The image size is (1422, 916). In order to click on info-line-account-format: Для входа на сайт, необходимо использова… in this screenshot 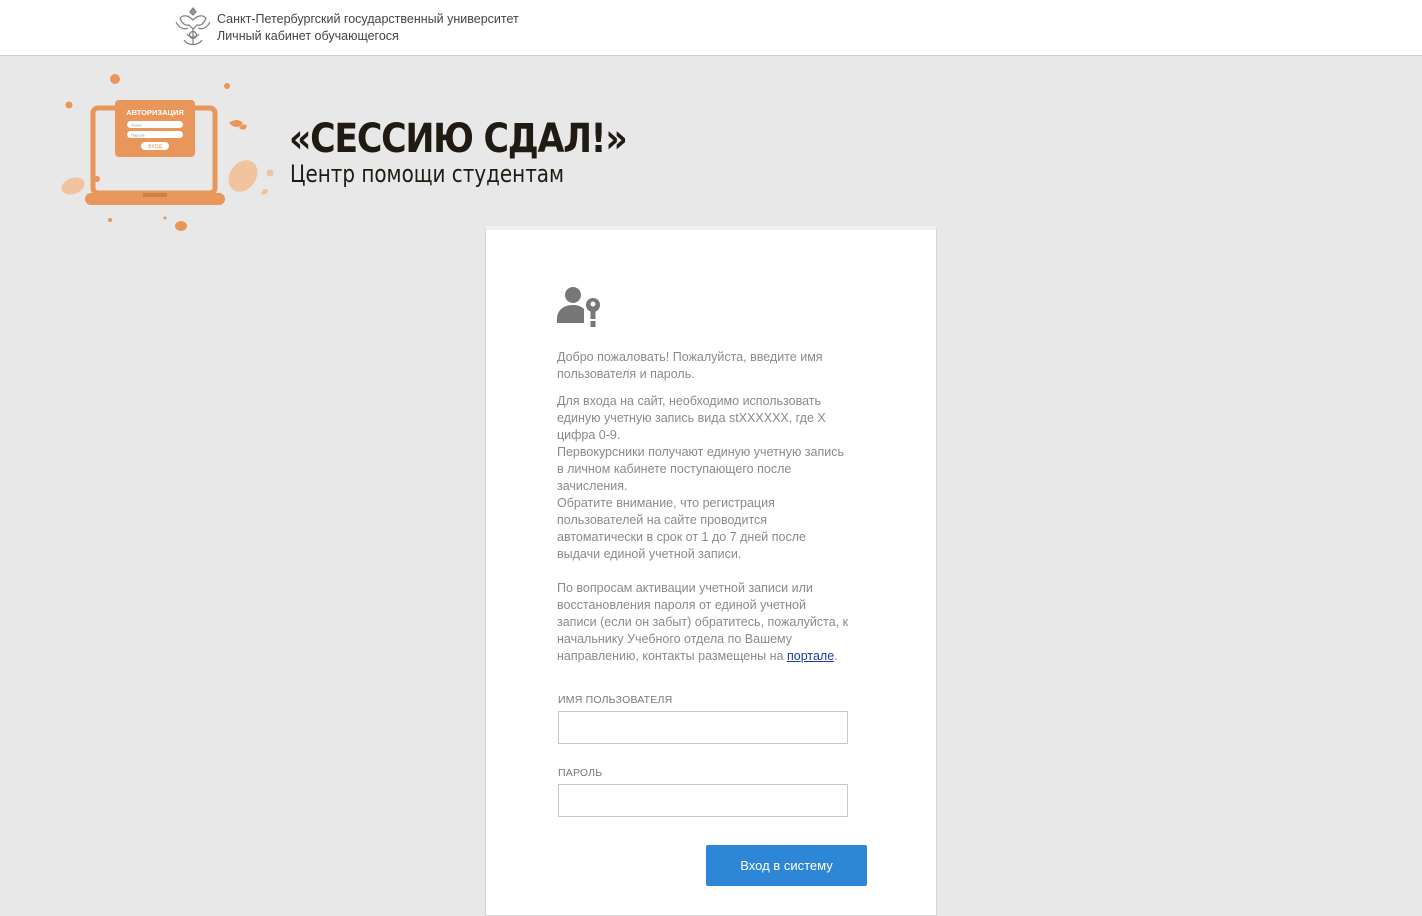, I will do `click(691, 418)`.